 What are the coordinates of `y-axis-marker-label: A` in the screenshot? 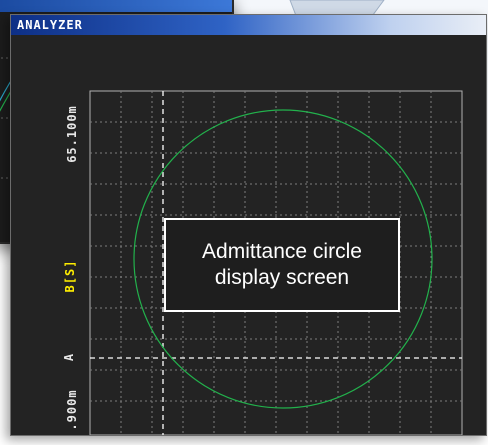 It's located at (69, 357).